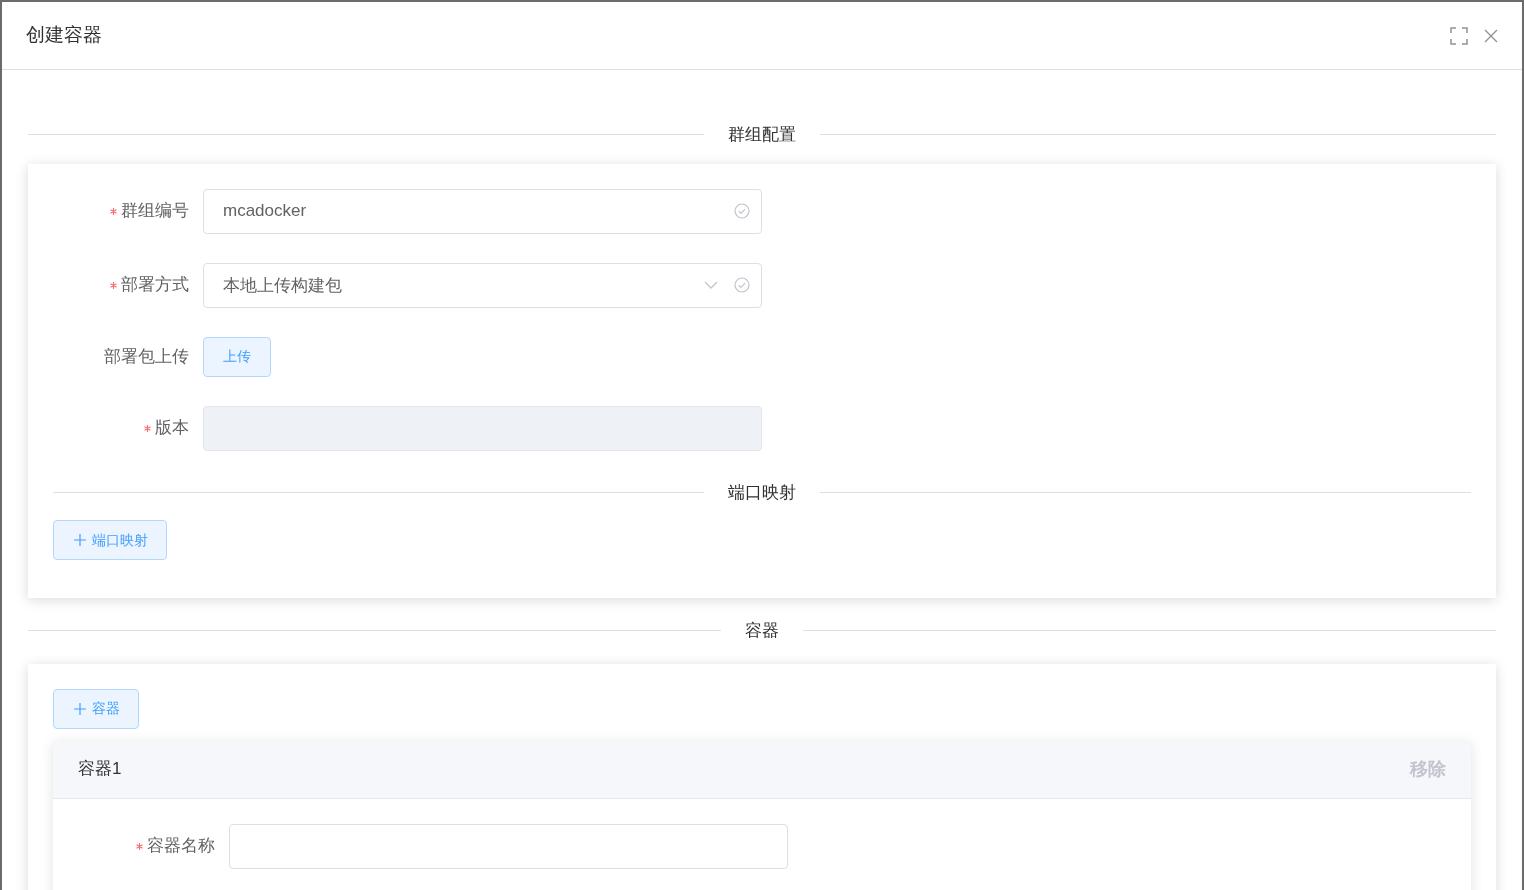 The width and height of the screenshot is (1524, 890). Describe the element at coordinates (96, 708) in the screenshot. I see `add-container-button: 容器` at that location.